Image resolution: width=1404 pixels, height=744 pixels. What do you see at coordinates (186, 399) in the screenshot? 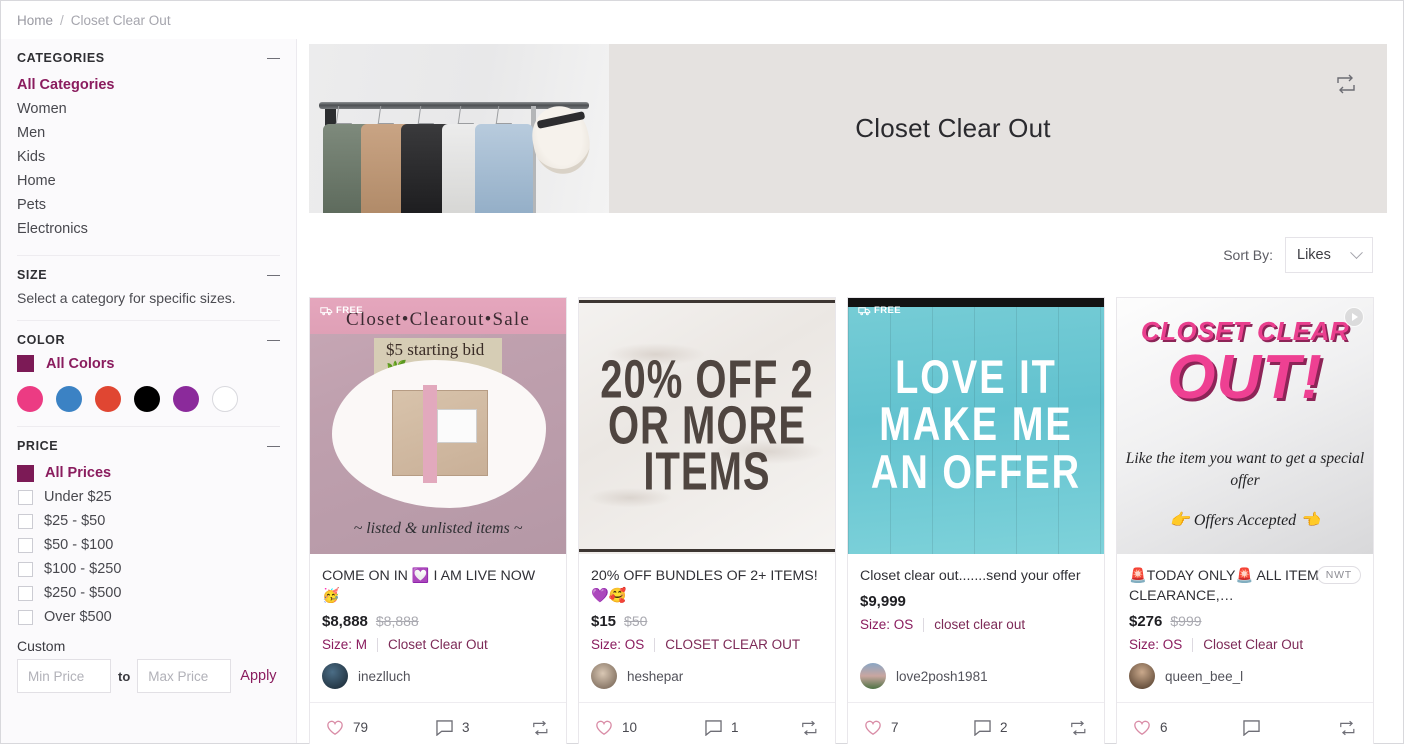
I see `color-swatch-purple` at bounding box center [186, 399].